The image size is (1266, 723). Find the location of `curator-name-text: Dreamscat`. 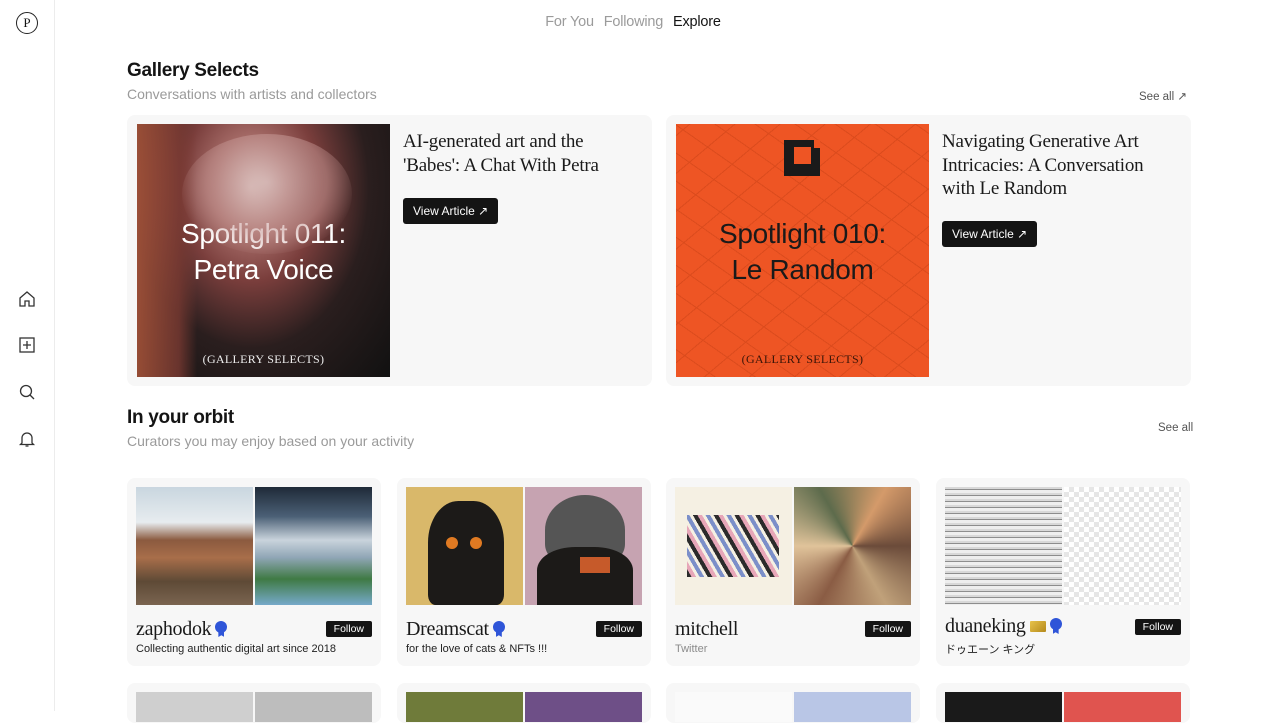

curator-name-text: Dreamscat is located at coordinates (447, 629).